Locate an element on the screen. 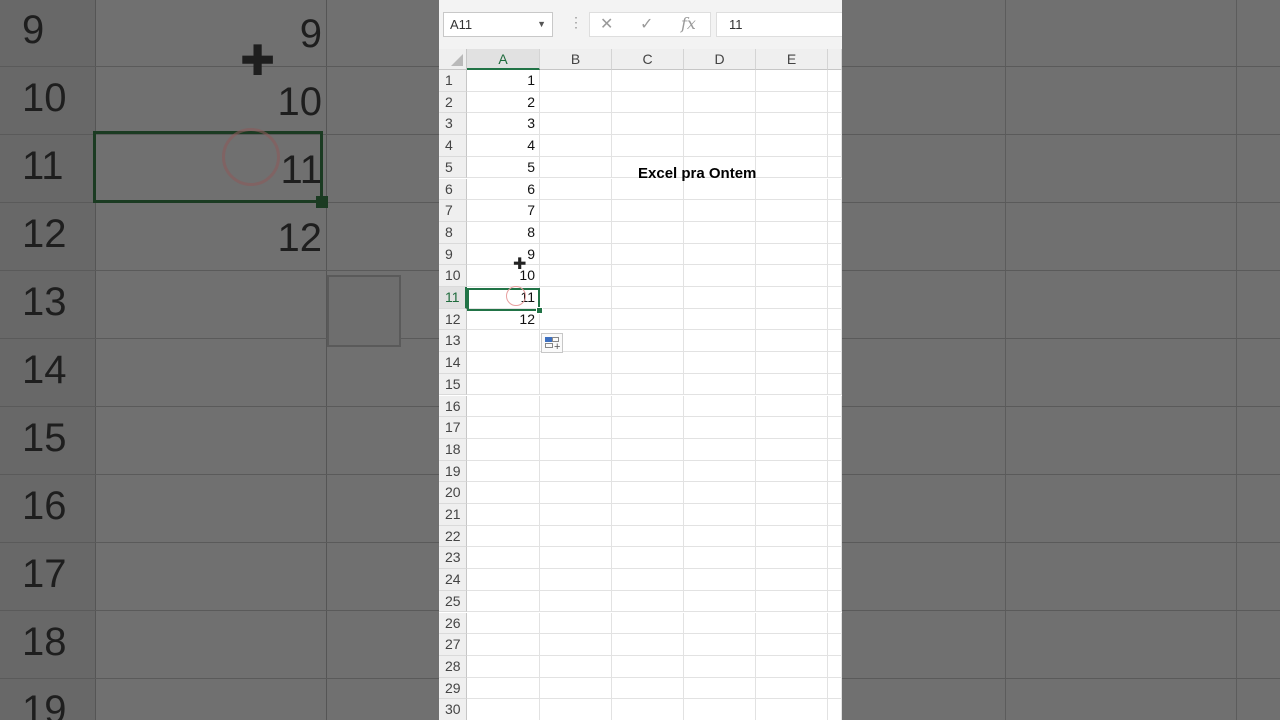 This screenshot has height=720, width=1280. row-header: 5 is located at coordinates (453, 167).